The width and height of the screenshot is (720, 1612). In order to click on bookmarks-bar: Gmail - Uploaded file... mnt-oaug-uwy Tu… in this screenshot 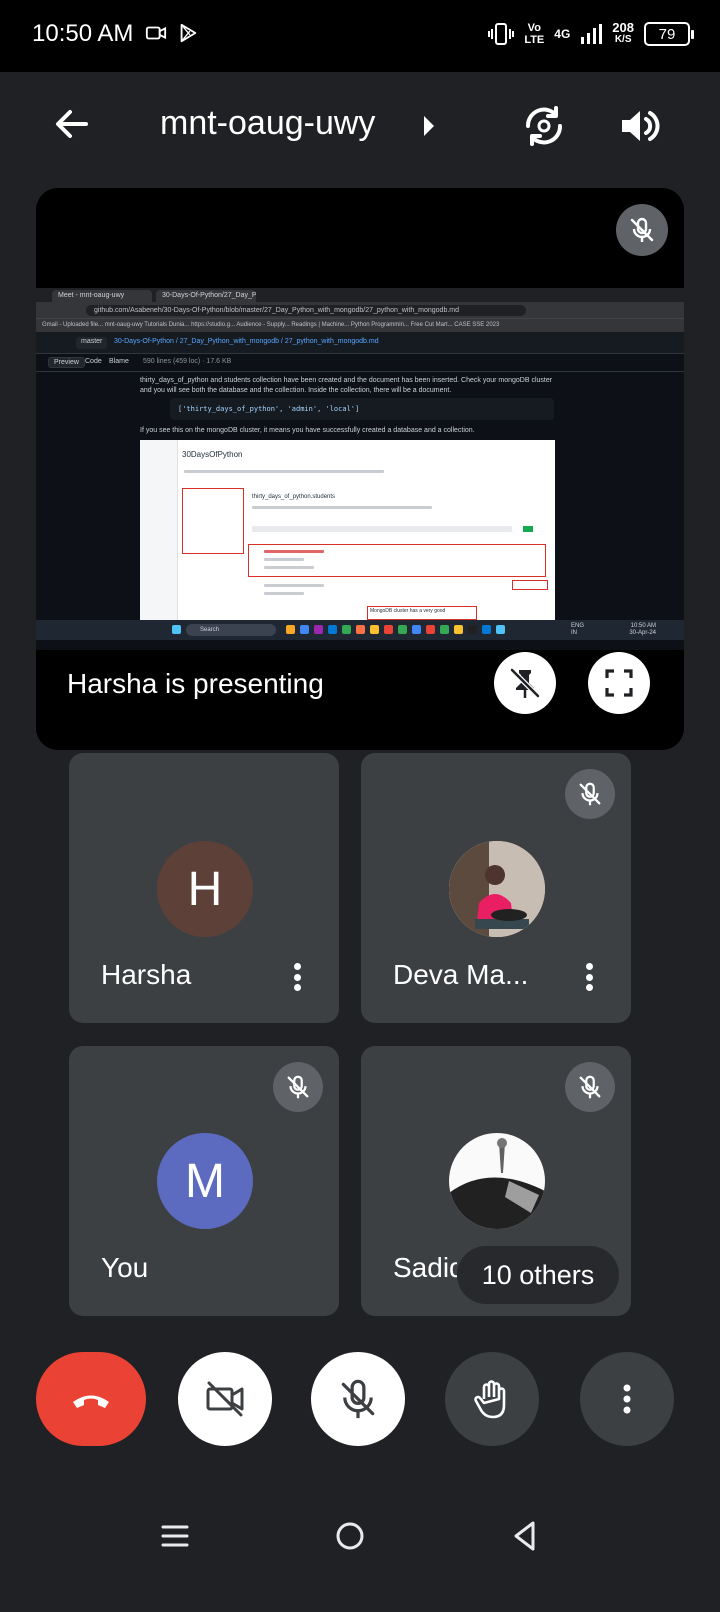, I will do `click(360, 325)`.